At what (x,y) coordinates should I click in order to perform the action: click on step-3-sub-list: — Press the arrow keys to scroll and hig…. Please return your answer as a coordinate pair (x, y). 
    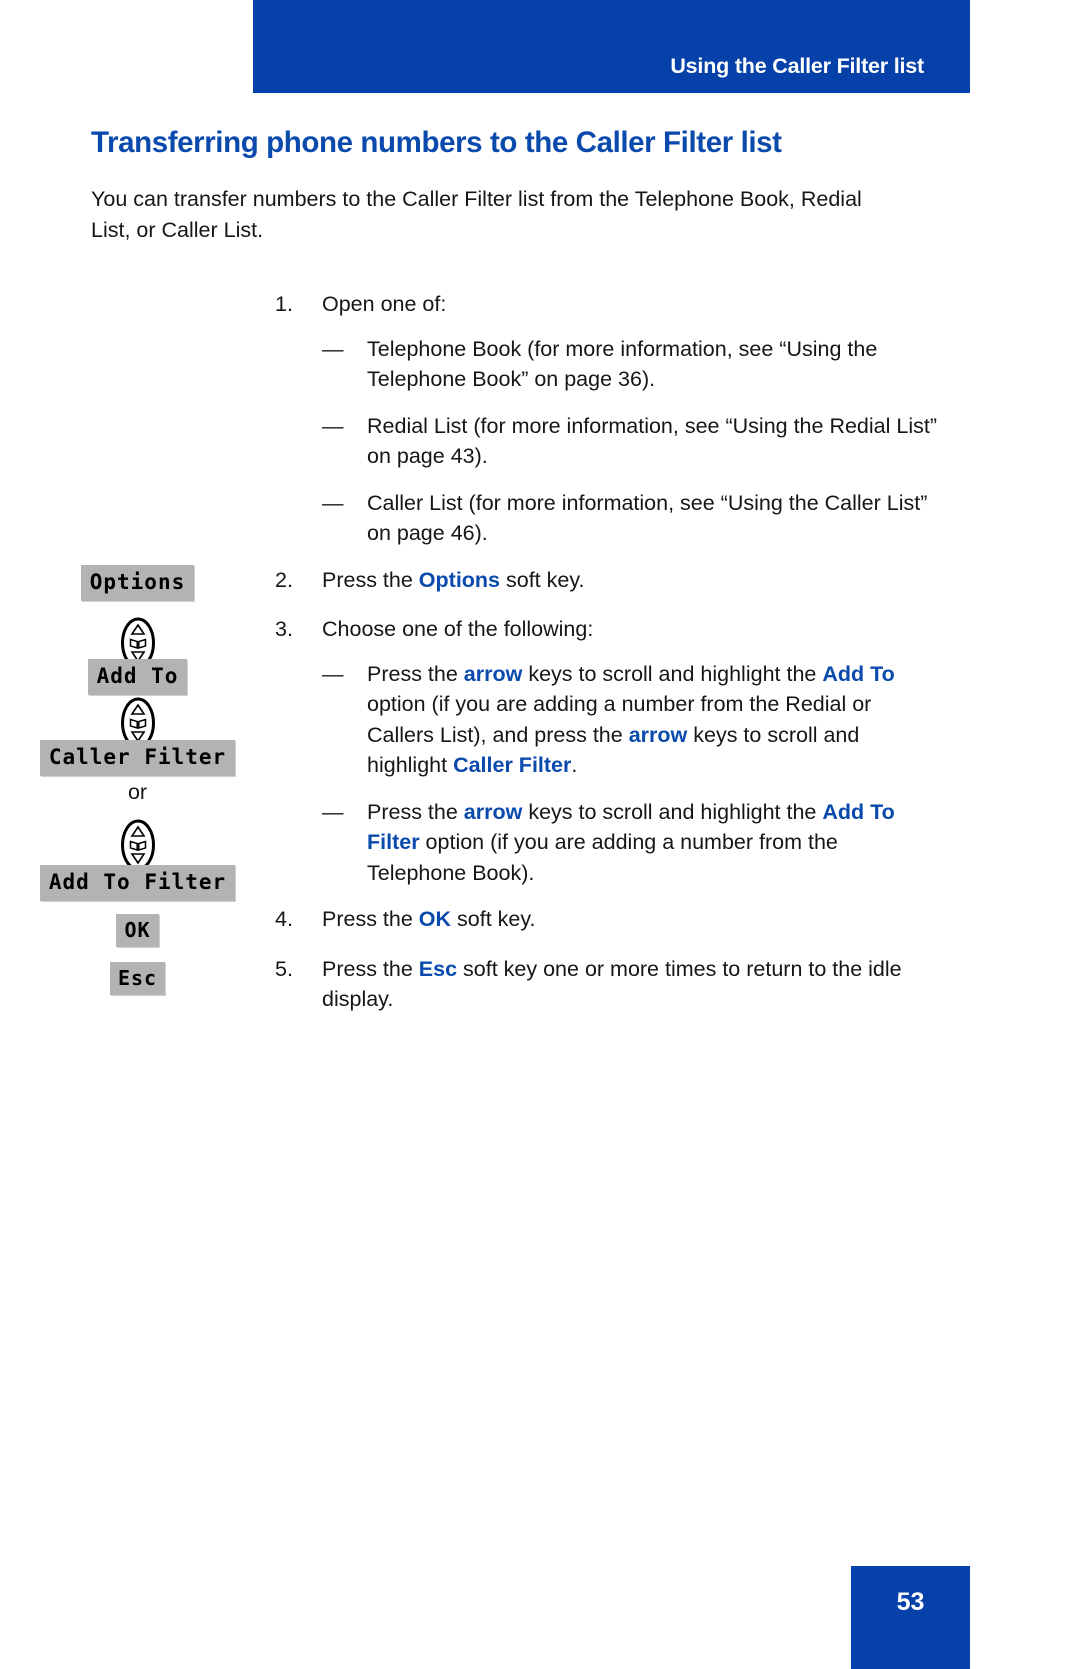
    Looking at the image, I should click on (631, 774).